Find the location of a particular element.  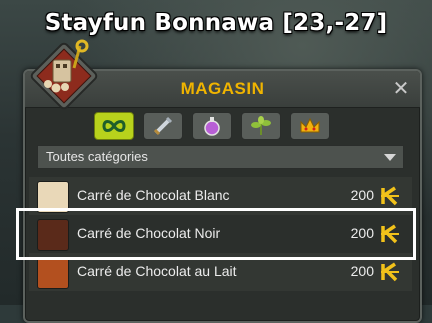

tab-resources is located at coordinates (261, 126).